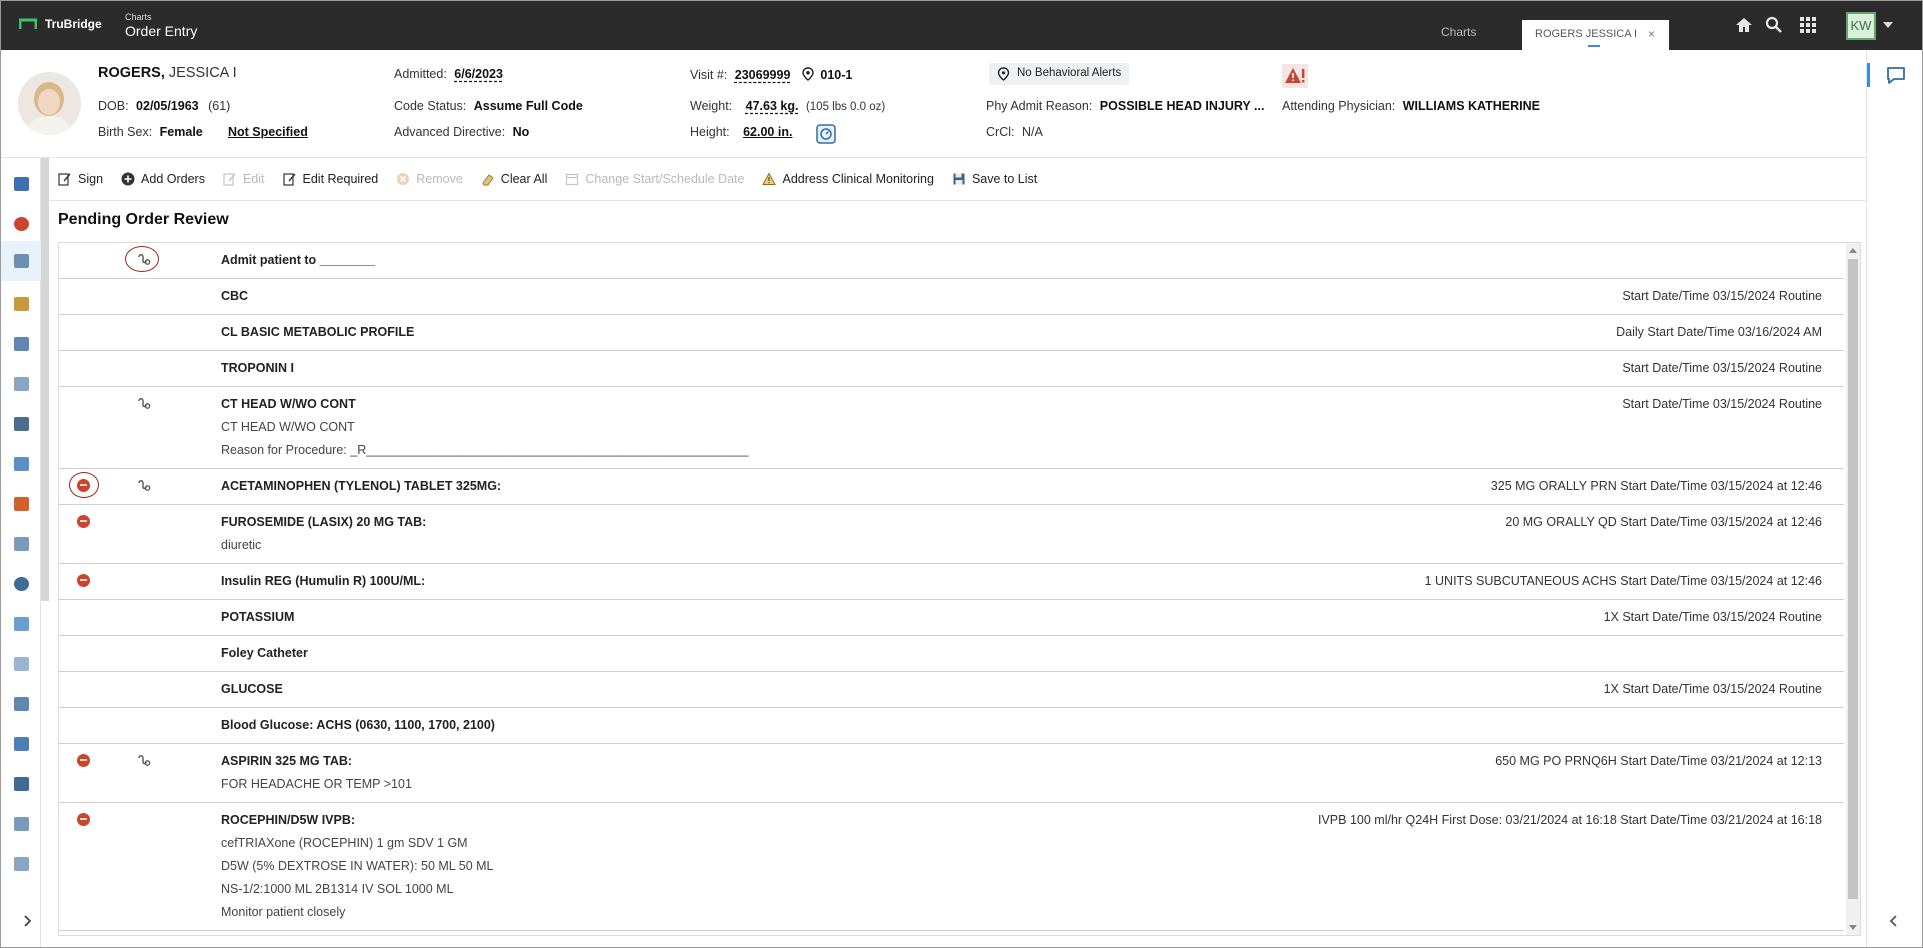 The height and width of the screenshot is (948, 1923). Describe the element at coordinates (21, 384) in the screenshot. I see `nav-item-documents` at that location.